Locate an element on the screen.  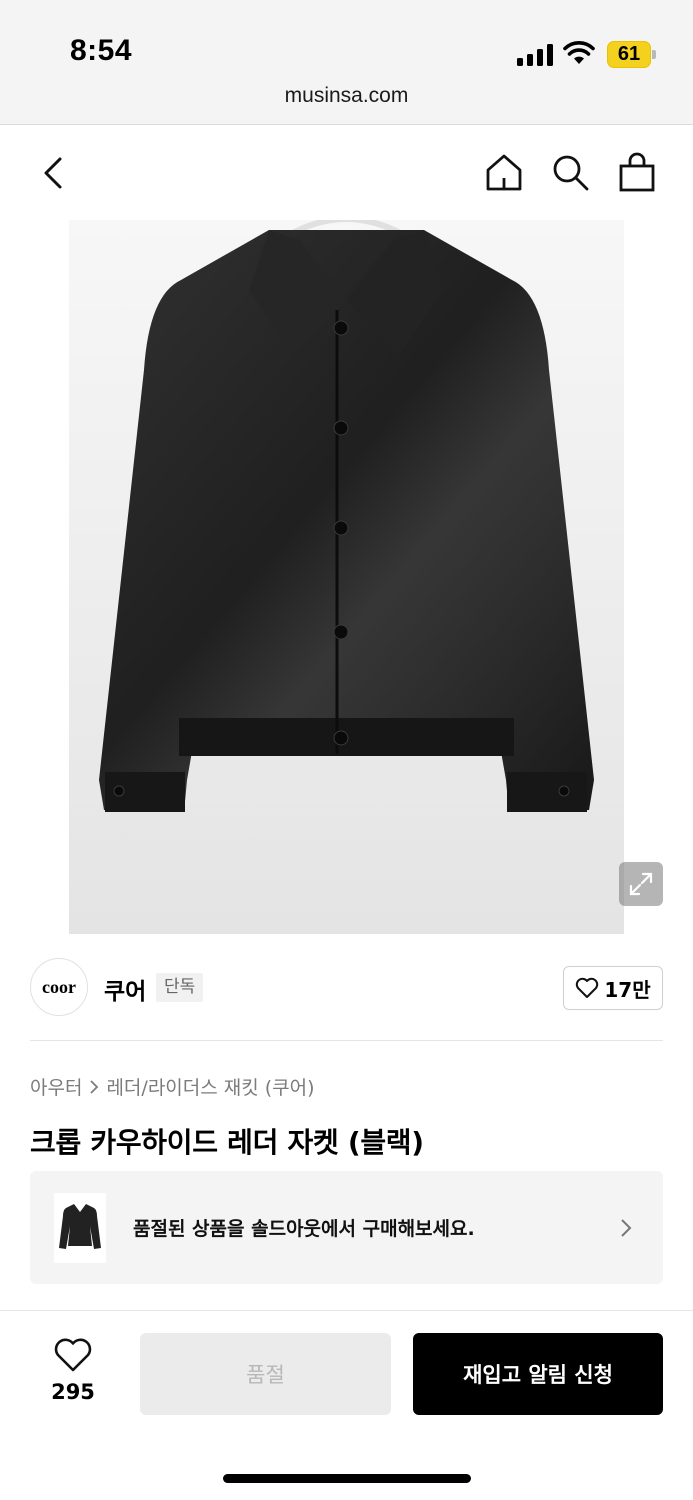
brand-name: 쿠어 is located at coordinates (125, 989).